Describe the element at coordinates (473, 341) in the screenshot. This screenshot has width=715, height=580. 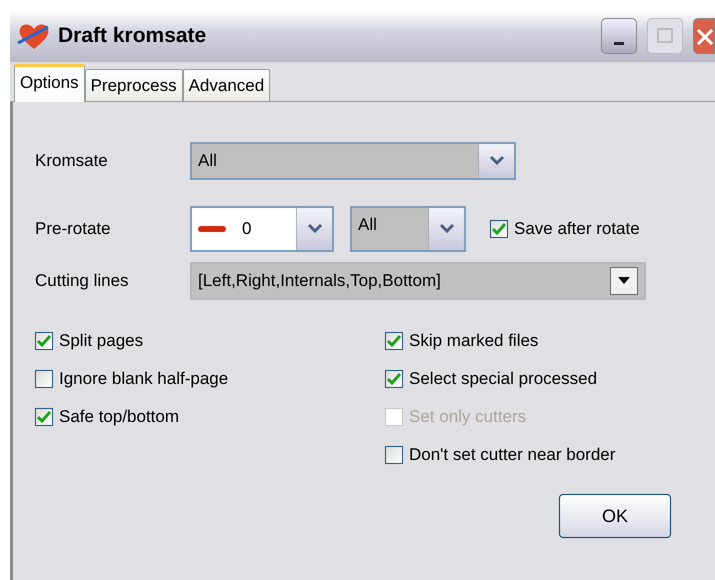
I see `checkbox-label: Skip marked files` at that location.